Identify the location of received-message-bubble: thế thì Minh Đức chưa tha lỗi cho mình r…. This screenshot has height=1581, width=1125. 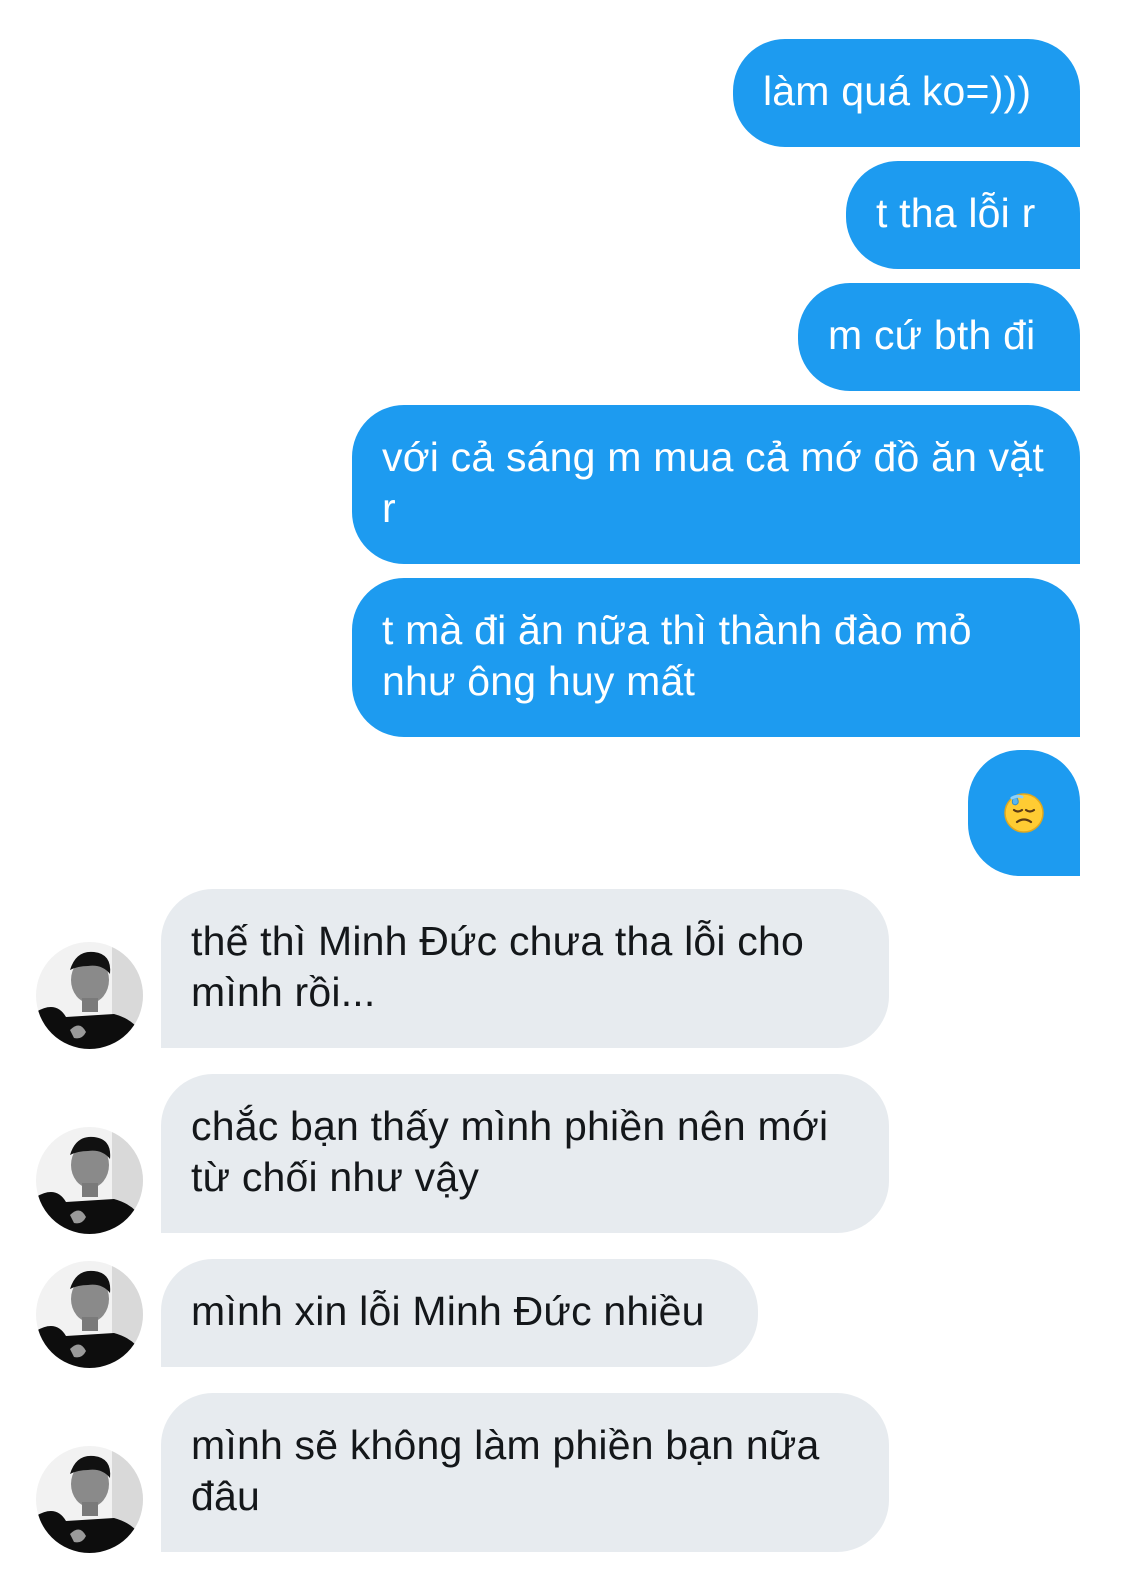
(525, 968).